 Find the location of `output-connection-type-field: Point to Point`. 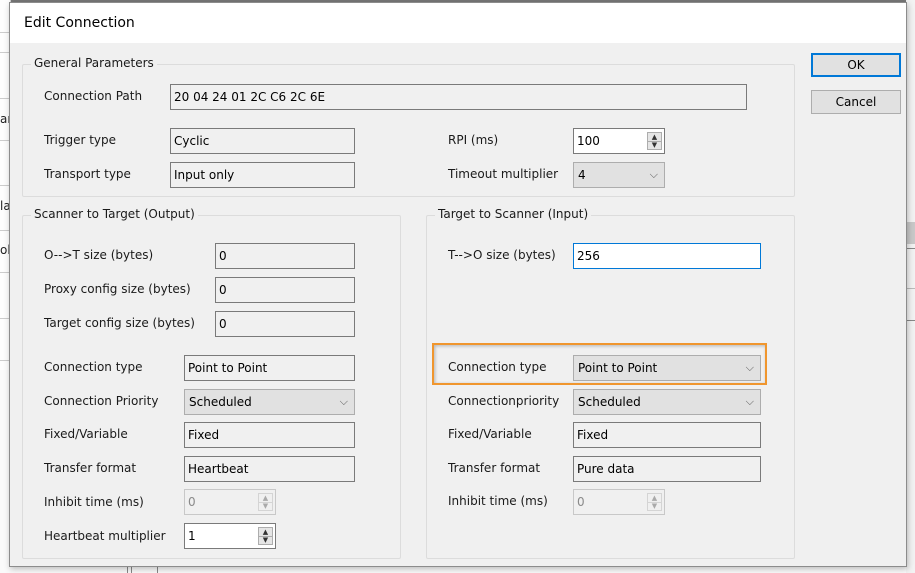

output-connection-type-field: Point to Point is located at coordinates (269, 368).